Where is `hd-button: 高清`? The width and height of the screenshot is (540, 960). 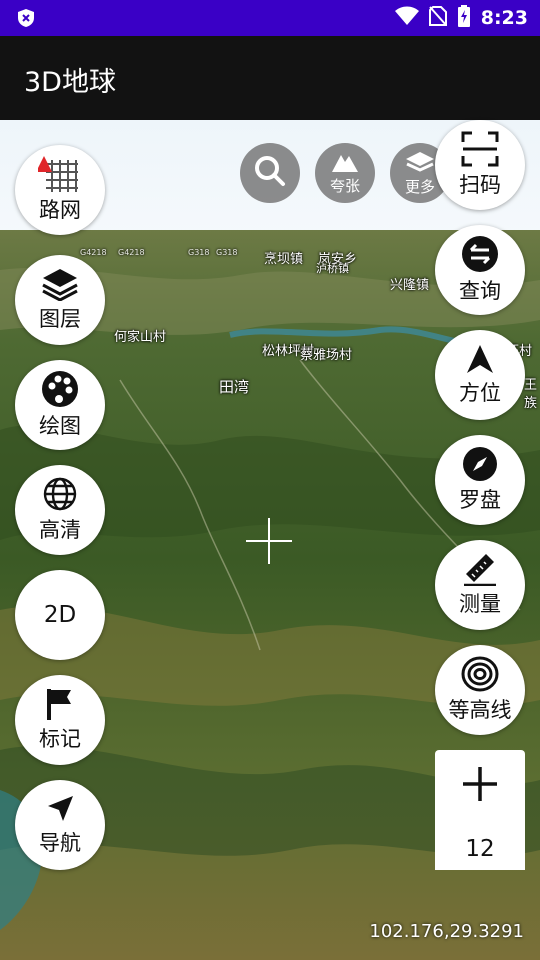 hd-button: 高清 is located at coordinates (60, 510).